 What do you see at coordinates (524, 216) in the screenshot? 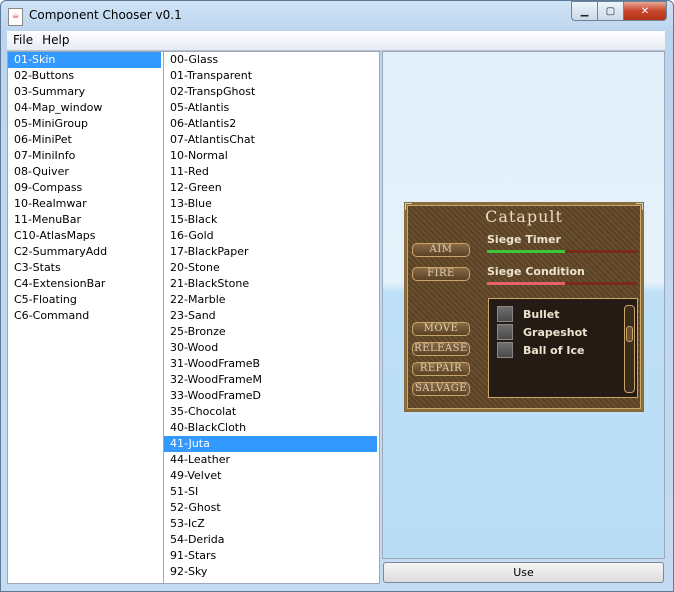
I see `catapult-title: Catapult` at bounding box center [524, 216].